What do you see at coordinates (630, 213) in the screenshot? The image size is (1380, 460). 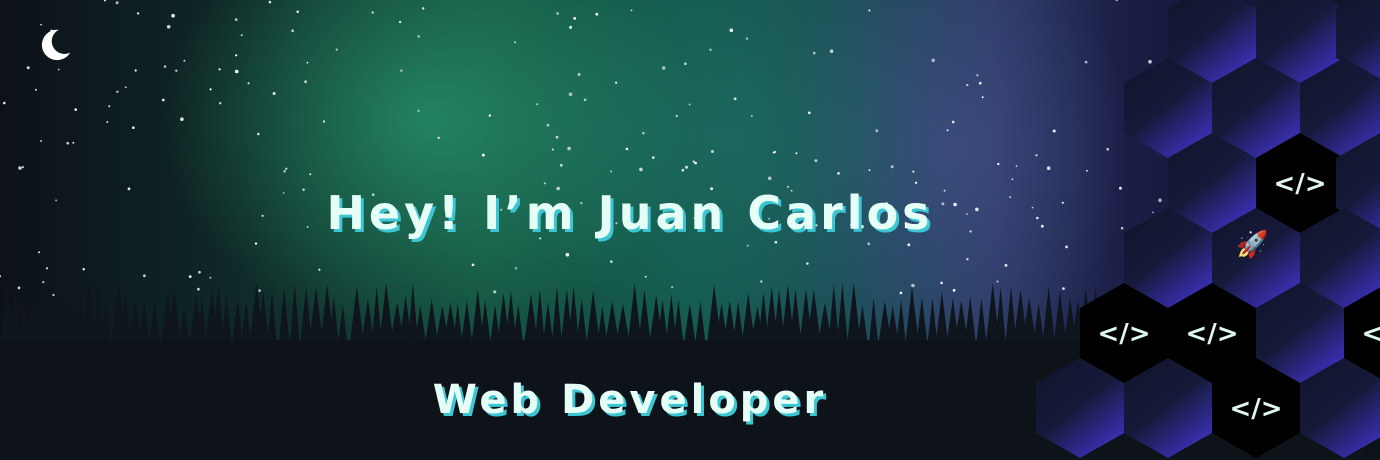 I see `greeting-heading: Hey! I’m Juan Carlos` at bounding box center [630, 213].